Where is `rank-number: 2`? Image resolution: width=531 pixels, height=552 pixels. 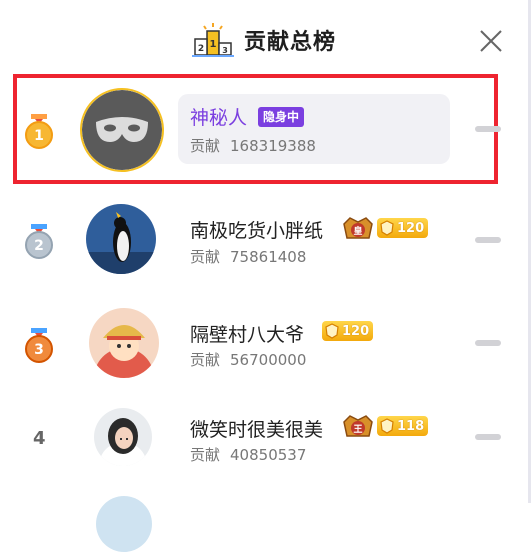 rank-number: 2 is located at coordinates (39, 246).